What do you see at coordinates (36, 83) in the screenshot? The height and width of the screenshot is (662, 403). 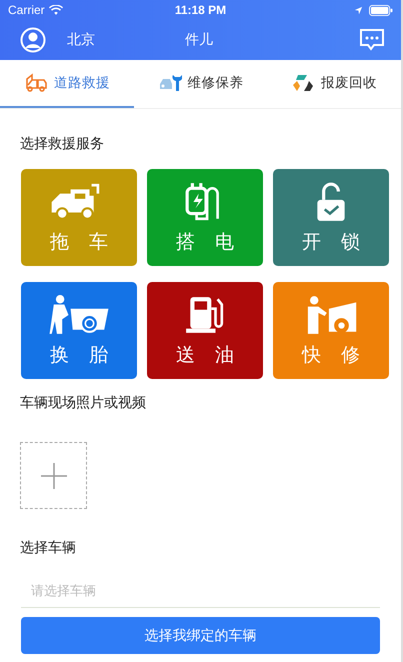 I see `tow-truck-icon` at bounding box center [36, 83].